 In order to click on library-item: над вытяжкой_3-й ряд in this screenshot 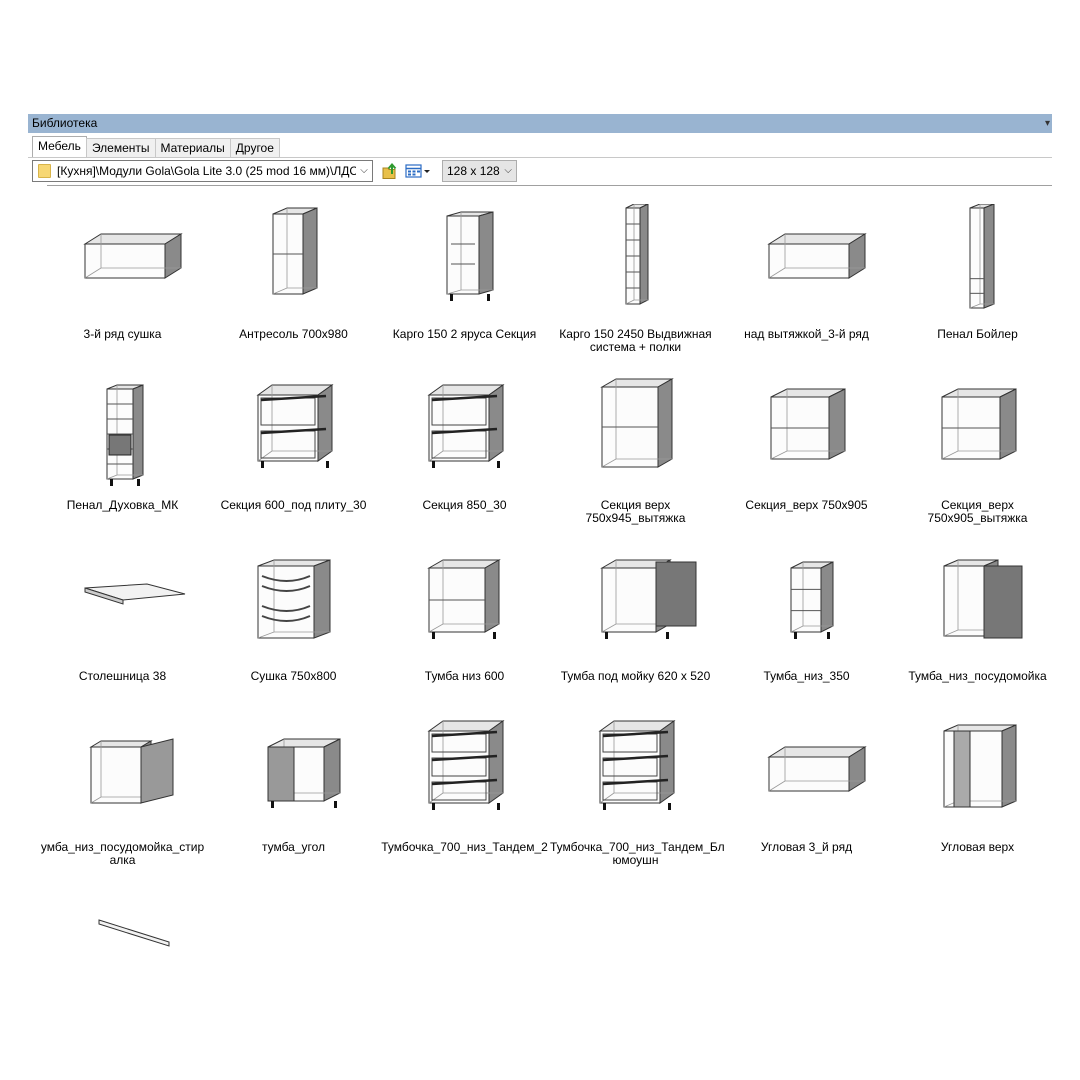, I will do `click(806, 279)`.